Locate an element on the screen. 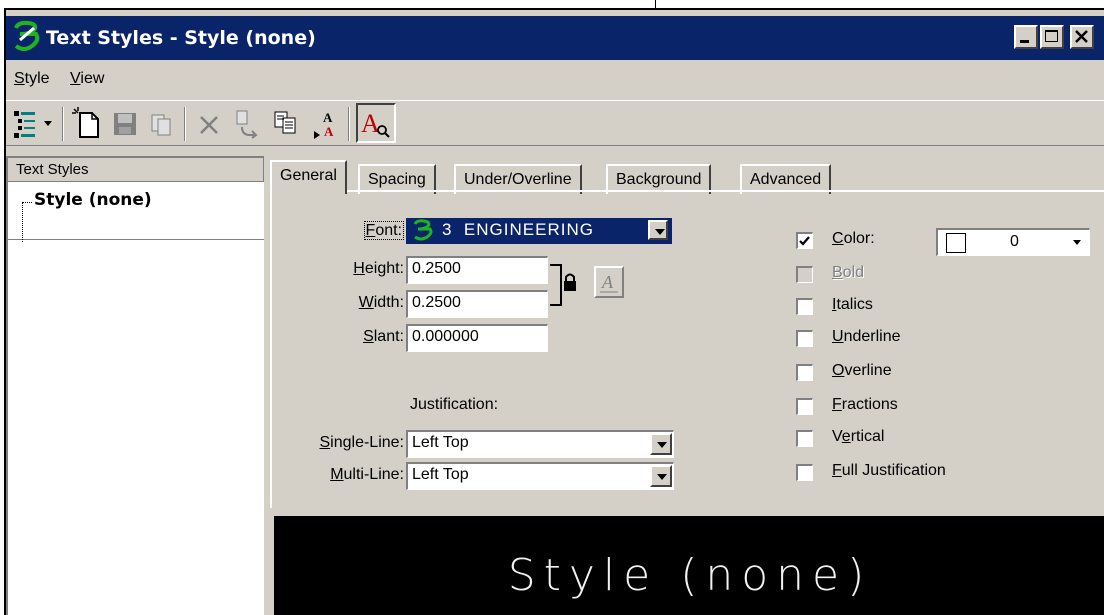 The width and height of the screenshot is (1104, 615). save-icon is located at coordinates (125, 124).